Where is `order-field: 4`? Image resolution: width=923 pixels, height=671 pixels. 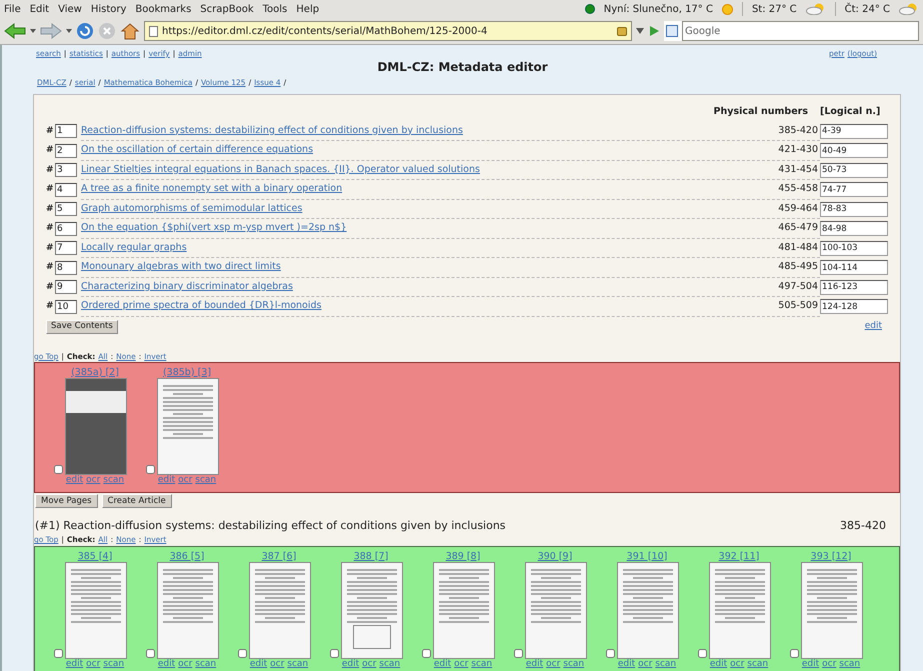 order-field: 4 is located at coordinates (66, 189).